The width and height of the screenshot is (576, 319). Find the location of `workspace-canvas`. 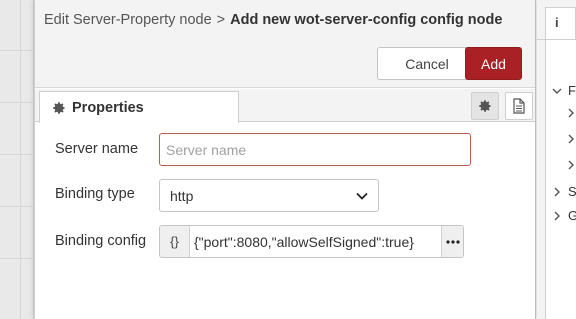

workspace-canvas is located at coordinates (17, 159).